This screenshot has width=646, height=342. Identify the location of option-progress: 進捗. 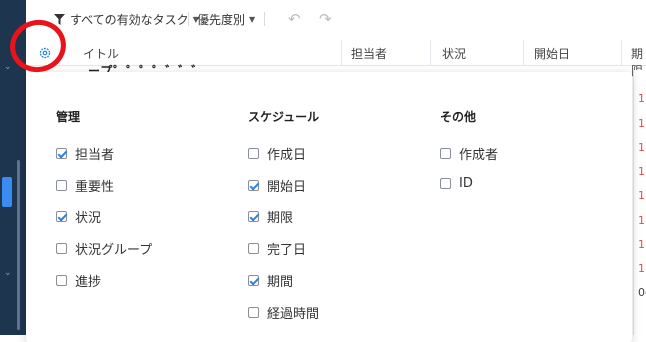
(78, 280).